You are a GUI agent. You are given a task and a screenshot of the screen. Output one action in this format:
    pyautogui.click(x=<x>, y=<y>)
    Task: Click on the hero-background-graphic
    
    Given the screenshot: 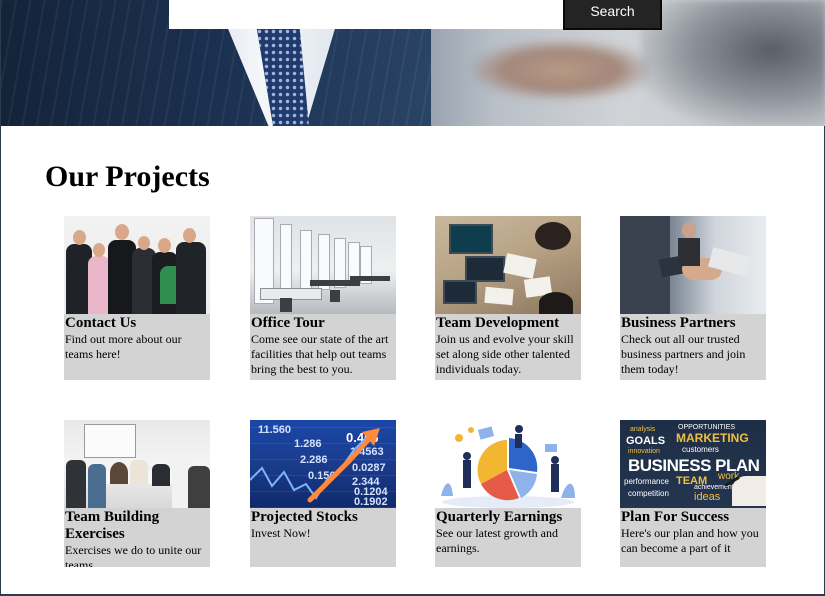 What is the action you would take?
    pyautogui.click(x=733, y=63)
    